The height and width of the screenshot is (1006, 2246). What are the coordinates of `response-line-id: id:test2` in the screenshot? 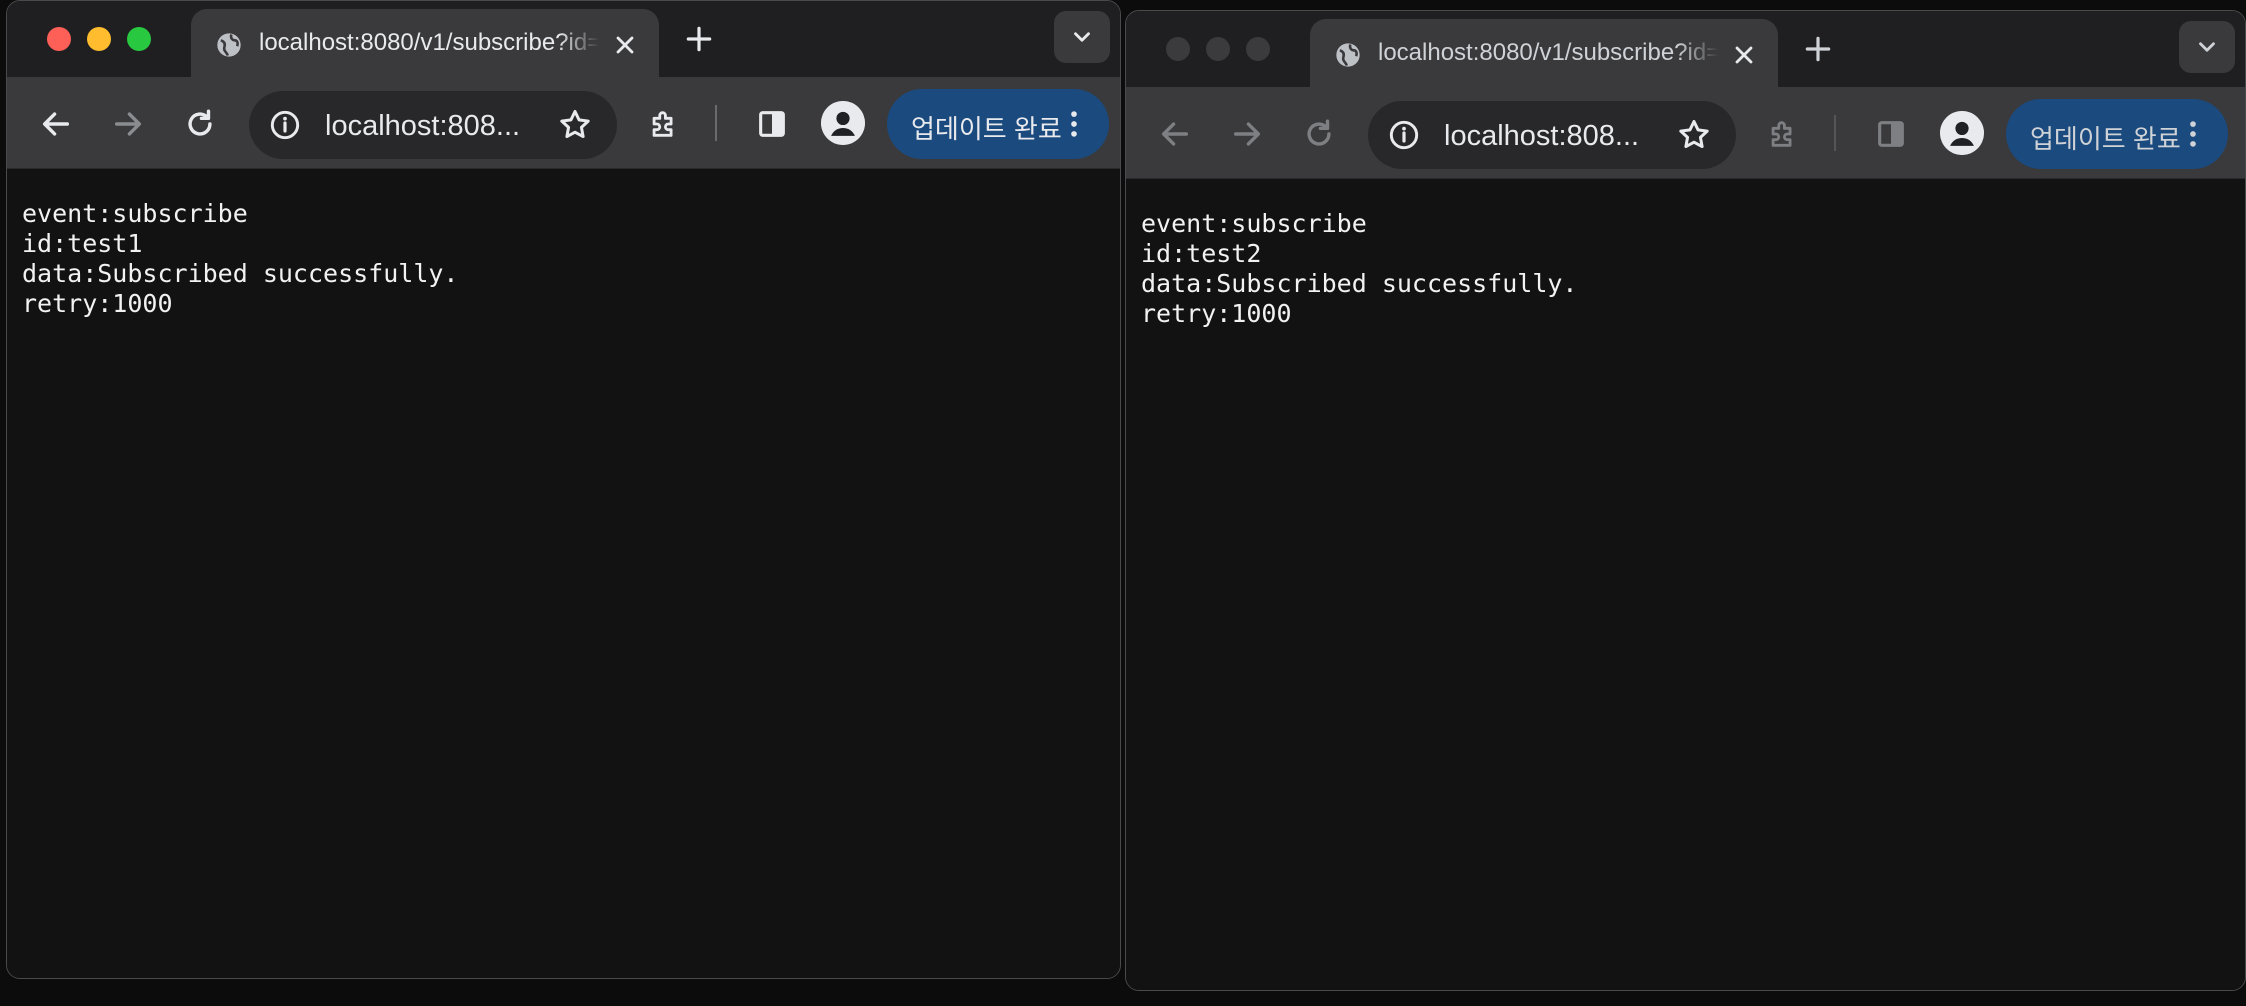 It's located at (1201, 253).